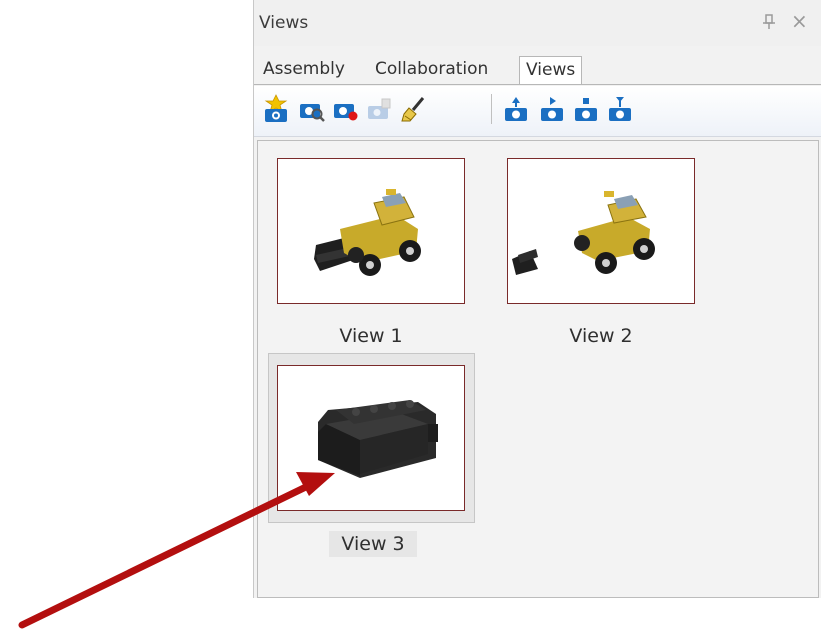 Image resolution: width=821 pixels, height=629 pixels. Describe the element at coordinates (537, 23) in the screenshot. I see `panel-titlebar: Views ×` at that location.